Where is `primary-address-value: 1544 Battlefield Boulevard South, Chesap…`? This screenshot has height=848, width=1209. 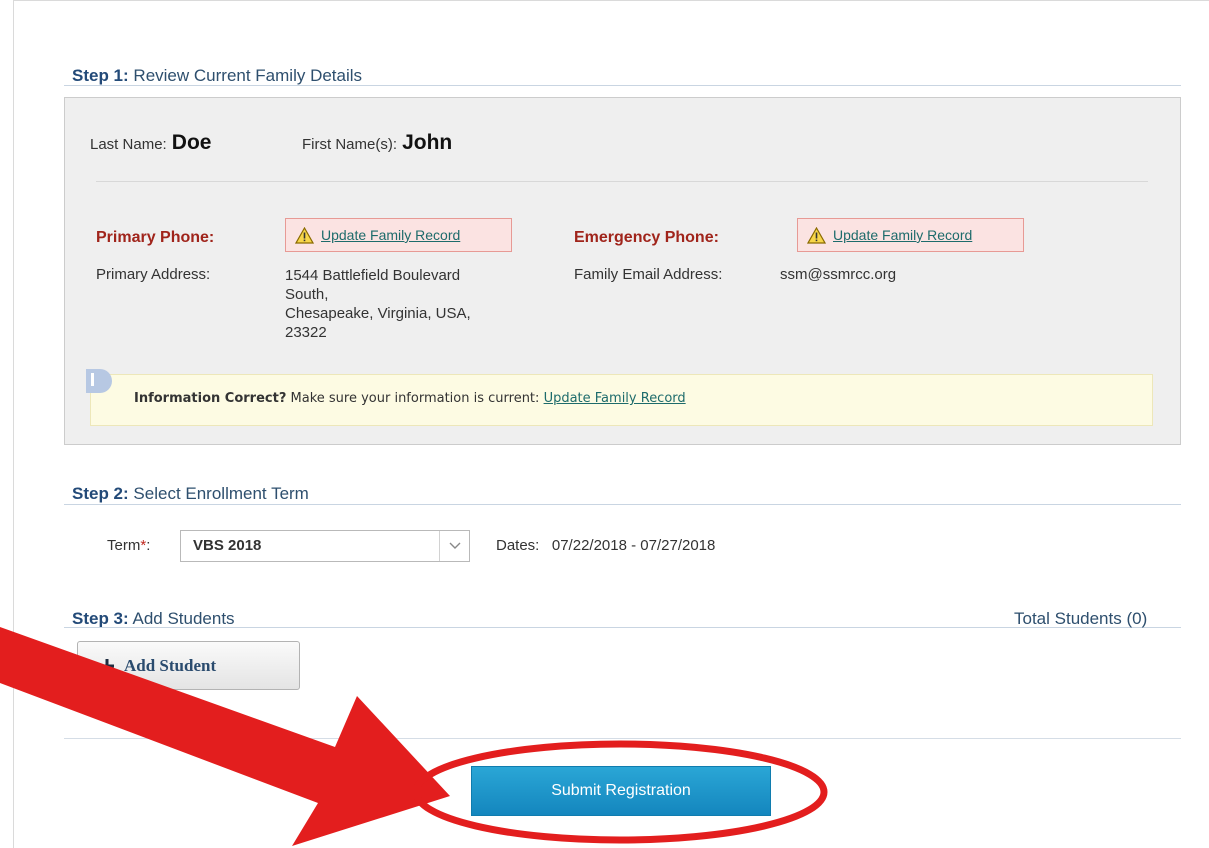 primary-address-value: 1544 Battlefield Boulevard South, Chesap… is located at coordinates (415, 304).